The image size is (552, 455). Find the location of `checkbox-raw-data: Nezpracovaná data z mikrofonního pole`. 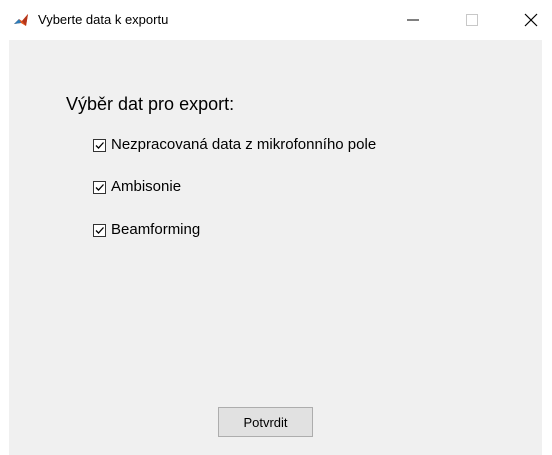

checkbox-raw-data: Nezpracovaná data z mikrofonního pole is located at coordinates (234, 145).